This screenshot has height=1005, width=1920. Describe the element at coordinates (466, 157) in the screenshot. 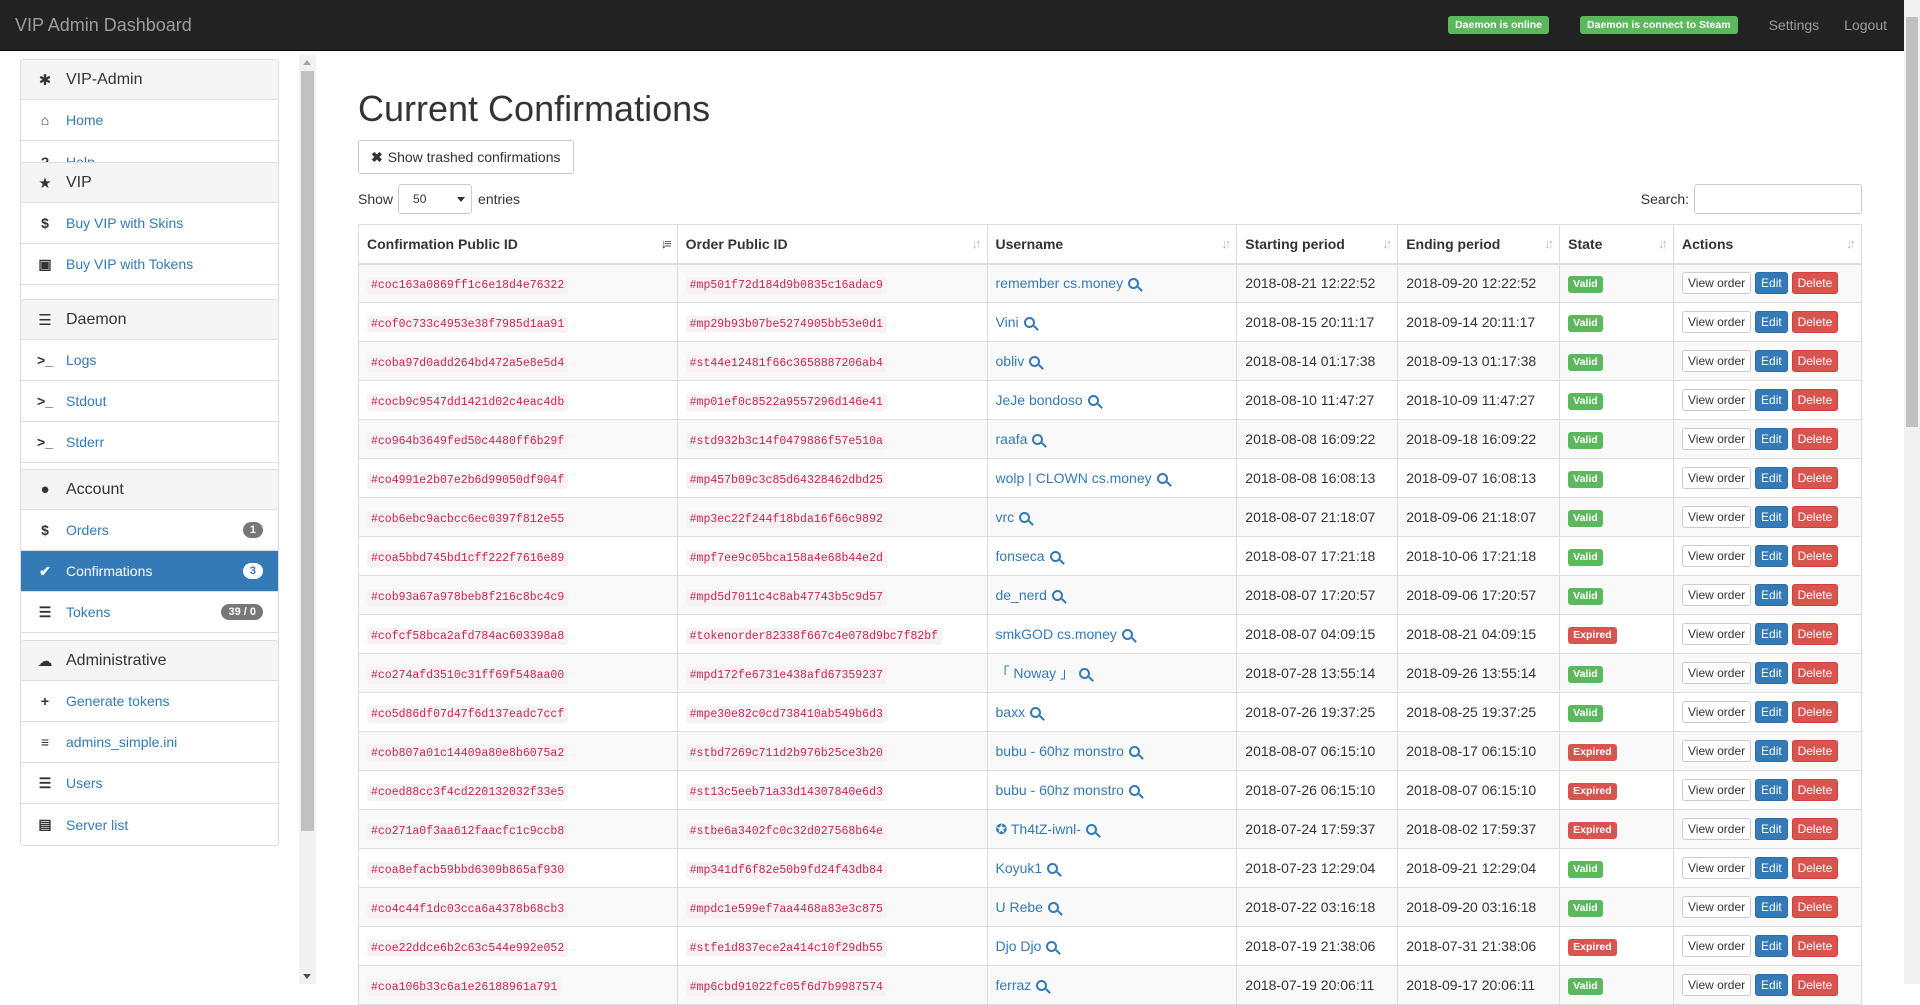

I see `show-trashed-button: ✖ Show trashed confirmations` at that location.